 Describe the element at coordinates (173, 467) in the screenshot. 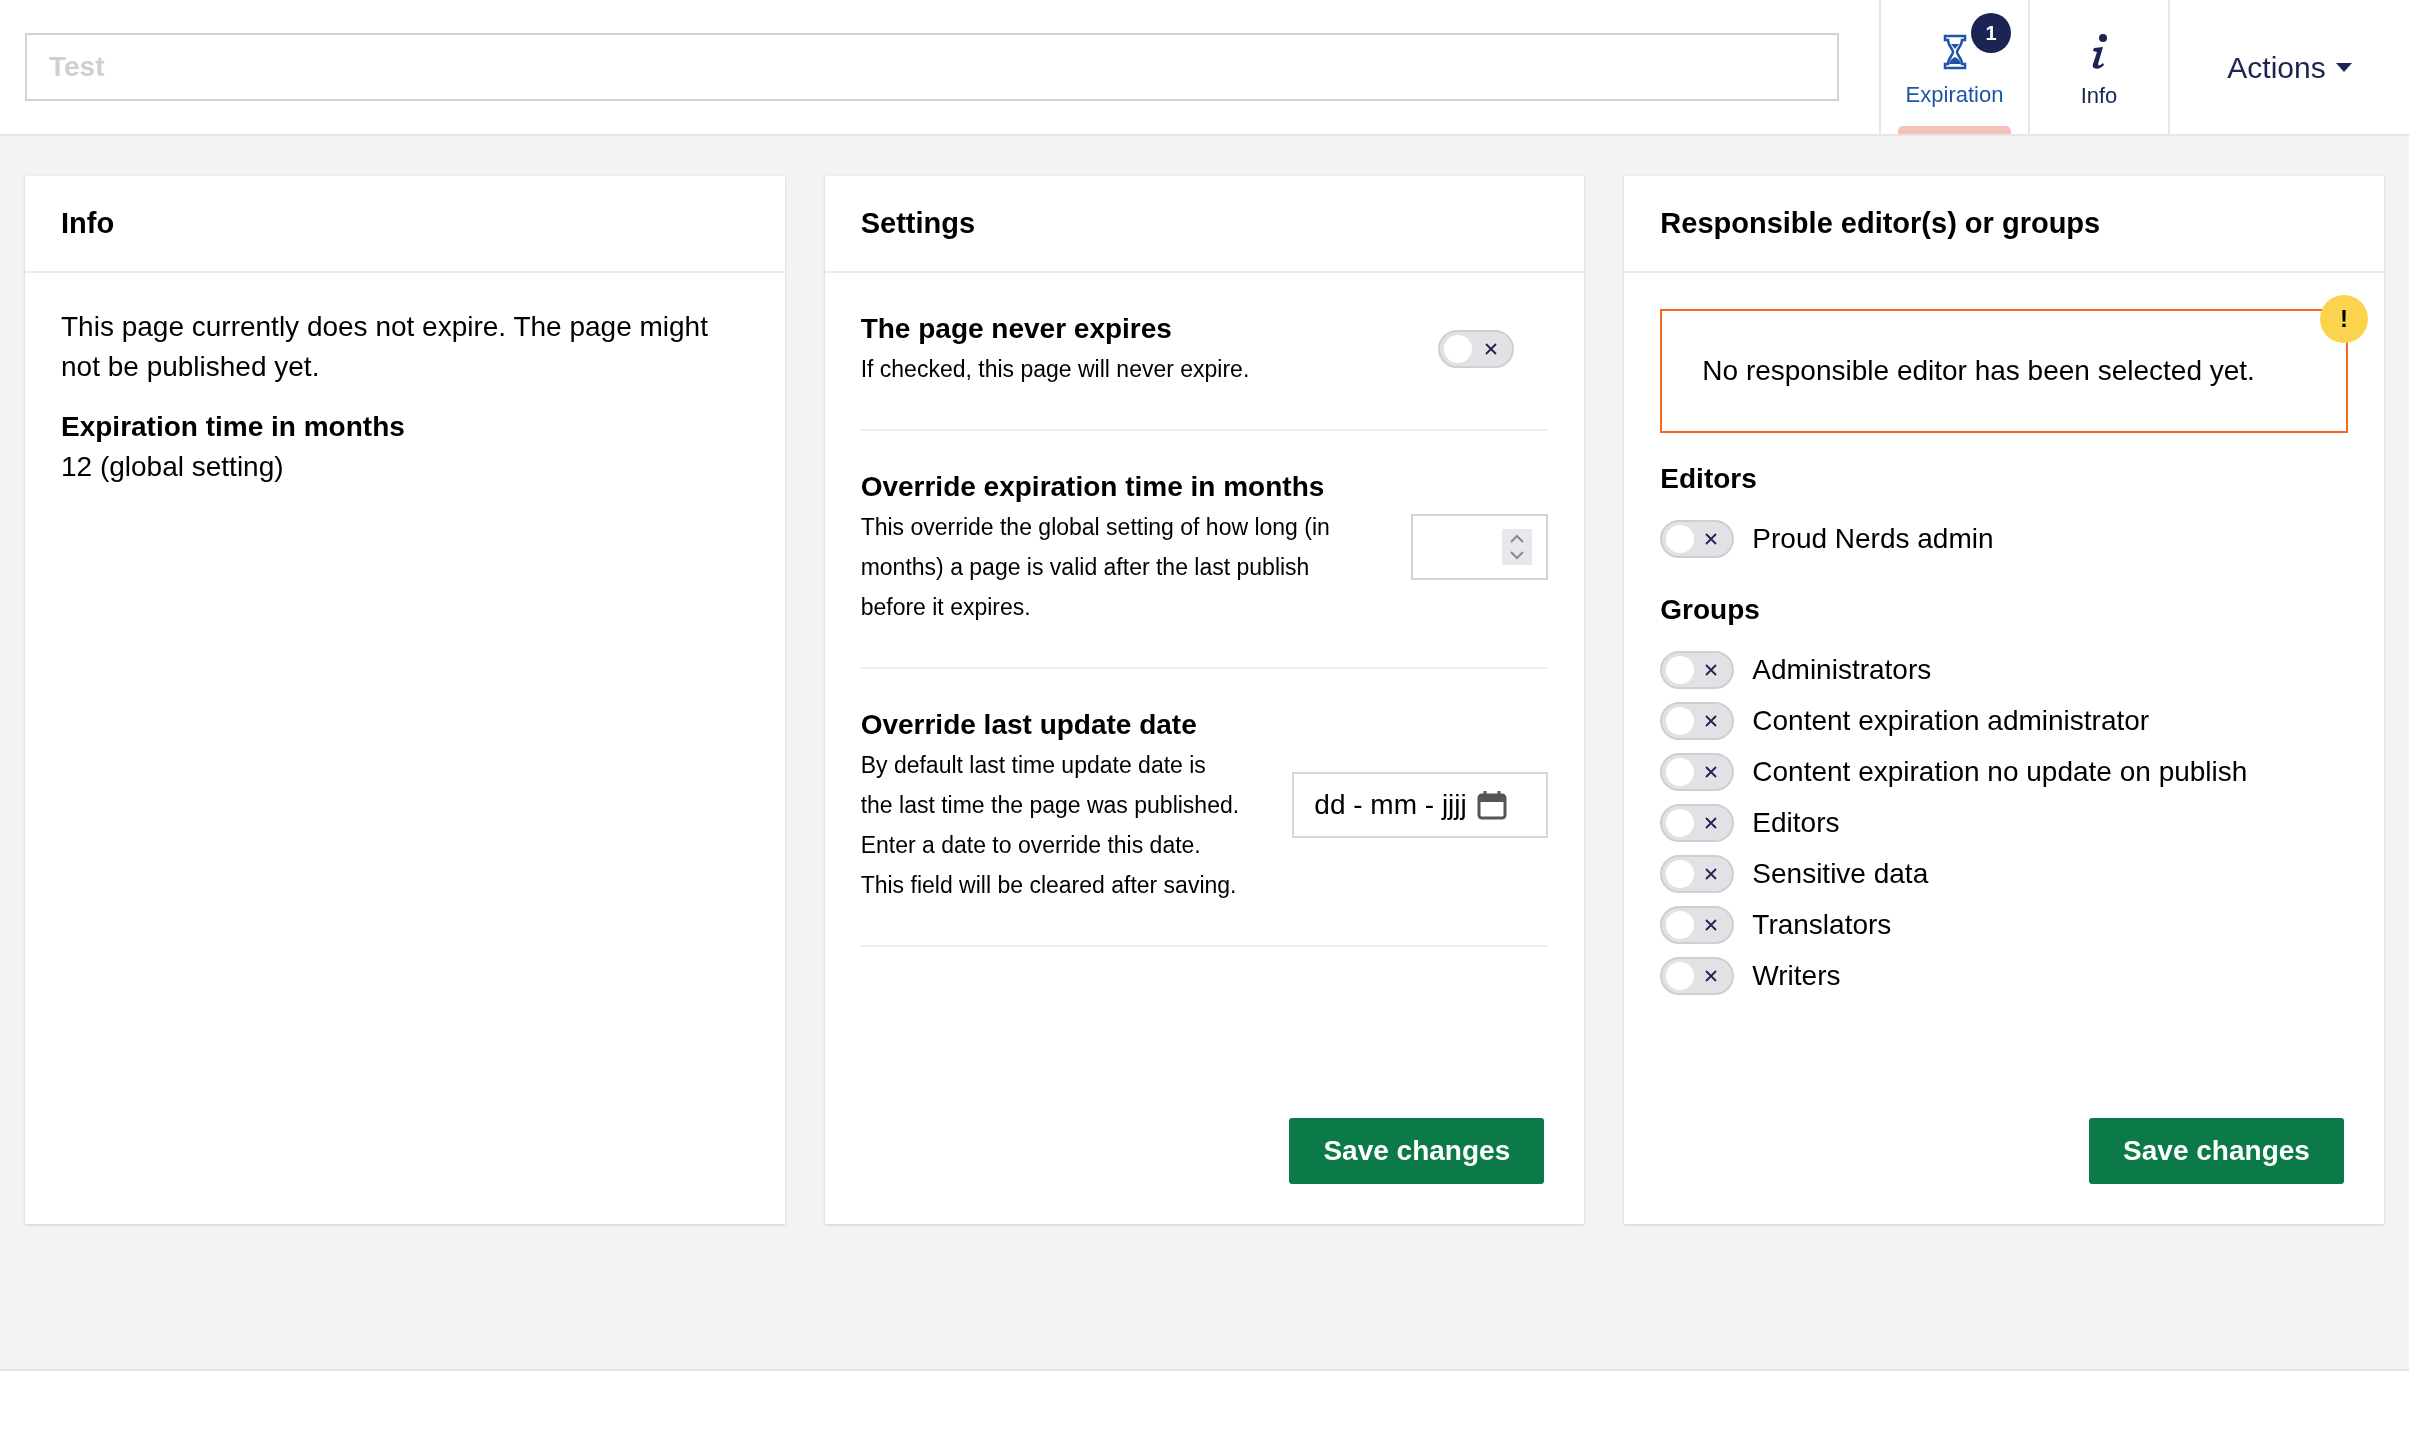

I see `field-value: 12 (global setting)` at that location.